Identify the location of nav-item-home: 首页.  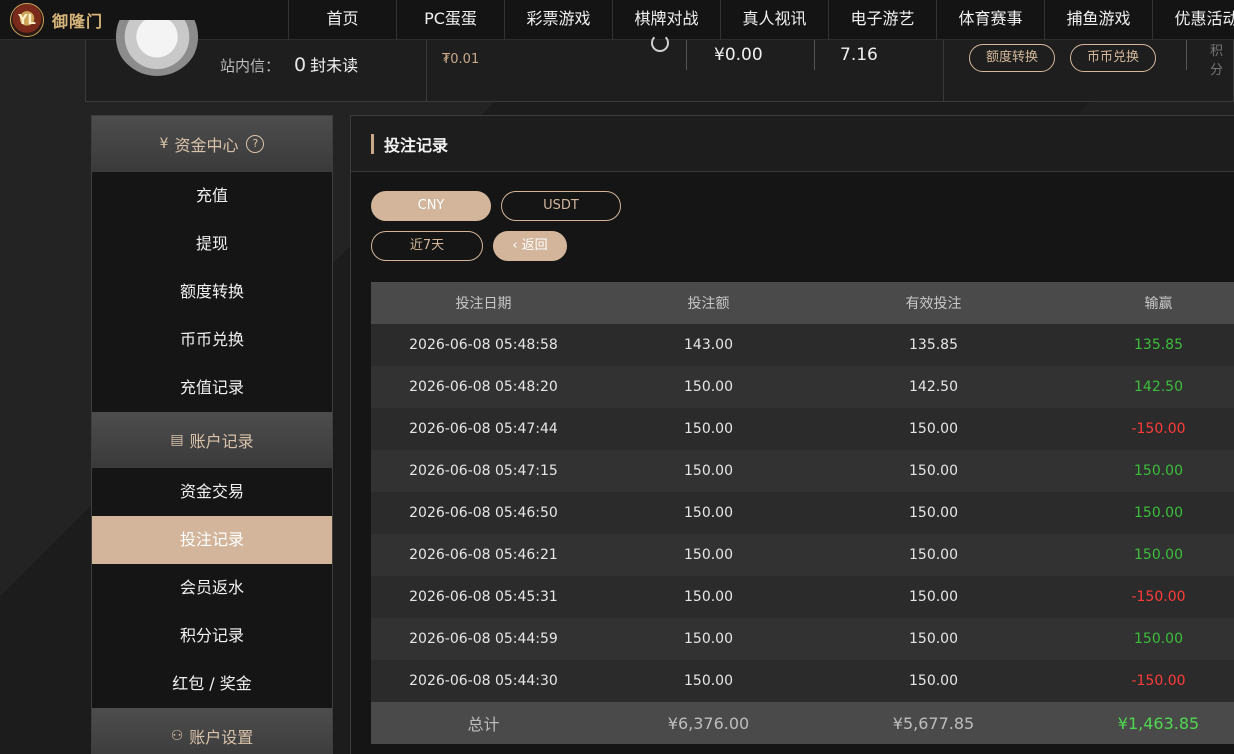
(342, 20).